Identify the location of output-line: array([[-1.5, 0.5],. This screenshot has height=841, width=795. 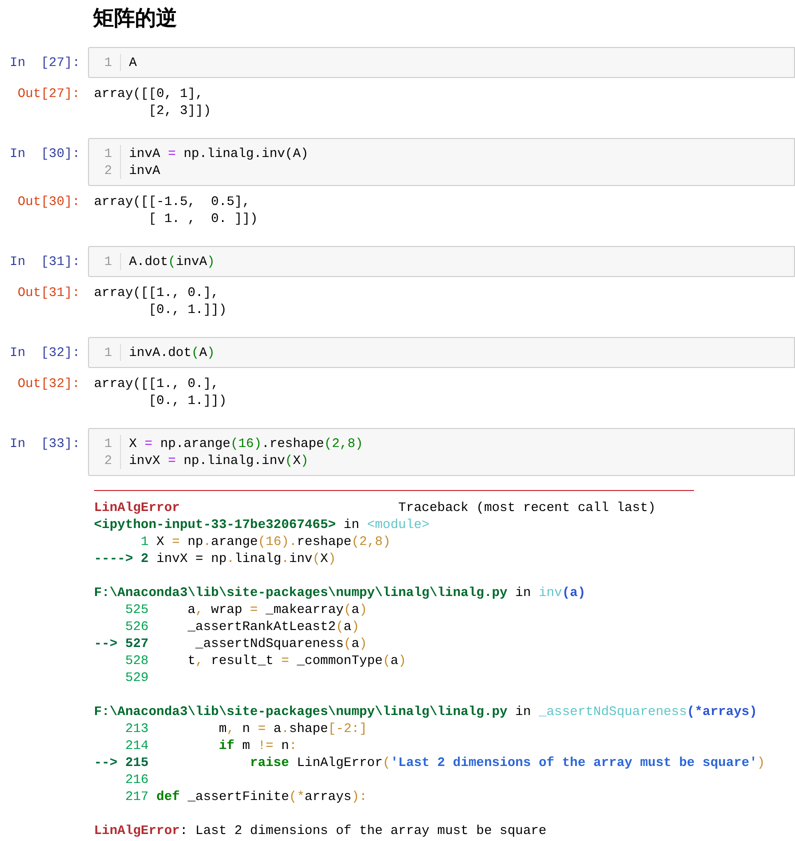
(173, 201).